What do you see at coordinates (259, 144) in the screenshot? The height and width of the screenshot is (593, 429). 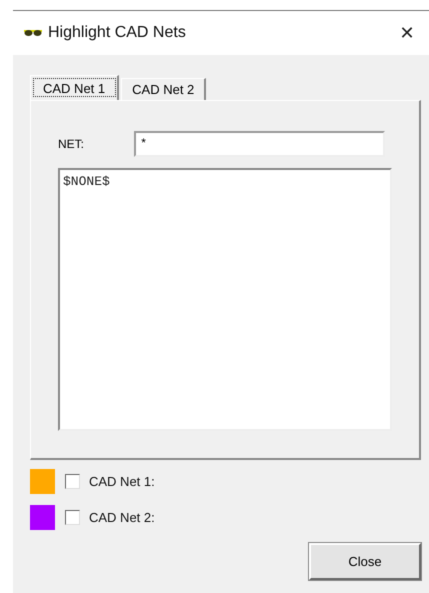 I see `net-field: *` at bounding box center [259, 144].